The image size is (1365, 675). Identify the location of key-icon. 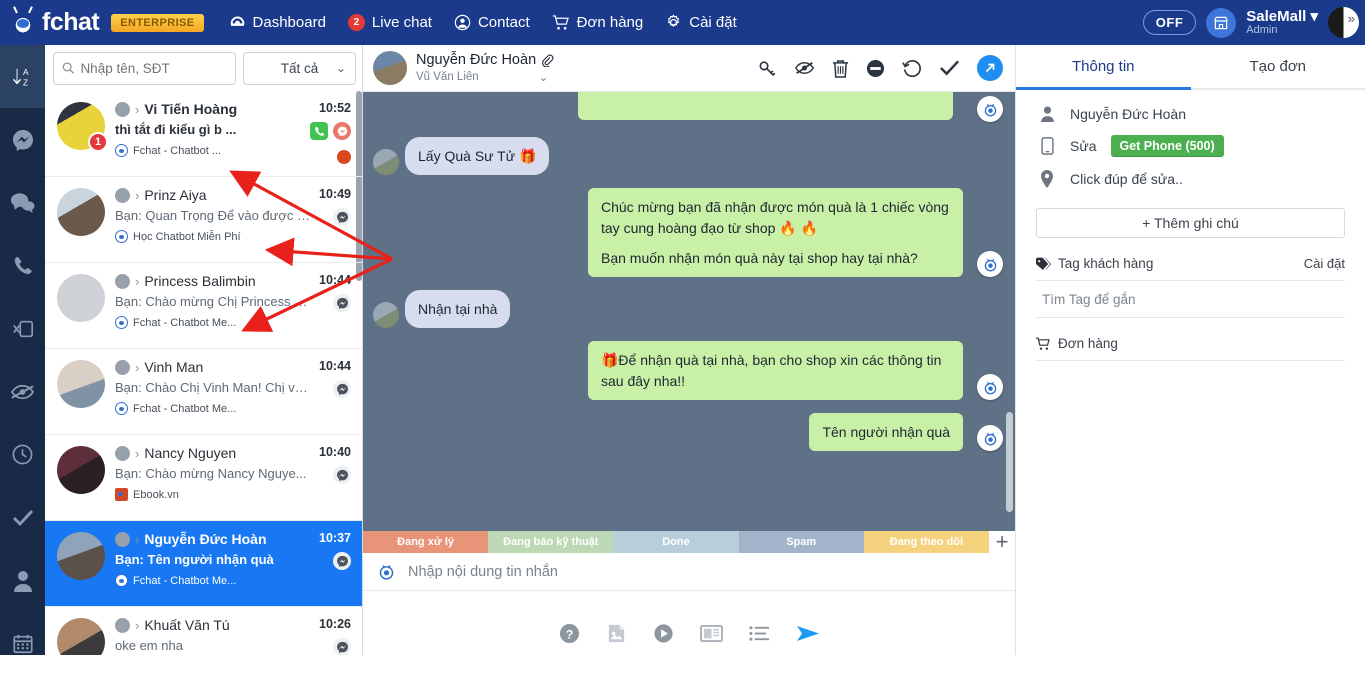
(767, 68).